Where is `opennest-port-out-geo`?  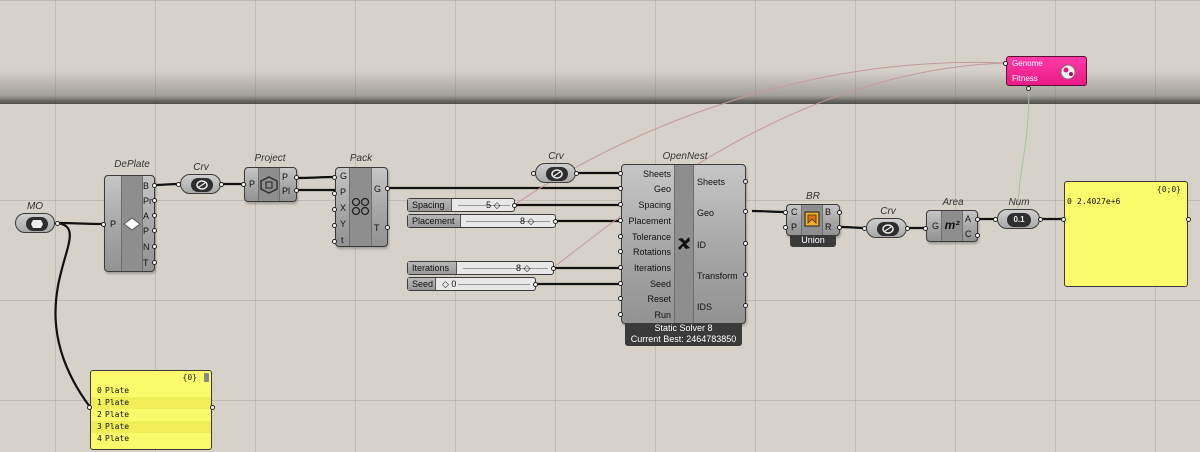 opennest-port-out-geo is located at coordinates (745, 211).